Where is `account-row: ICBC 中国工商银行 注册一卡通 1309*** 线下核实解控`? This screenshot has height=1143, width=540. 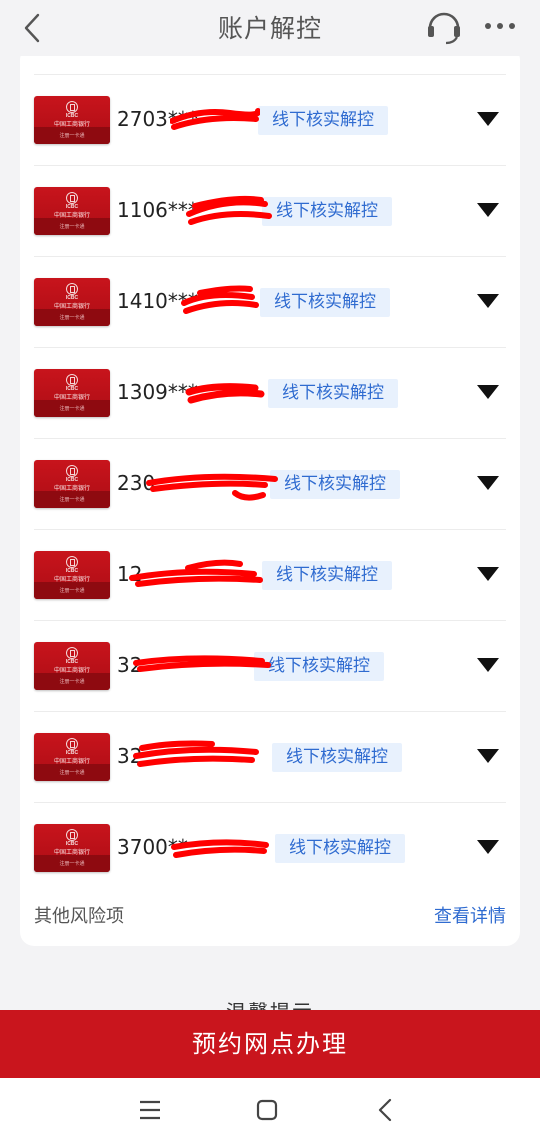
account-row: ICBC 中国工商银行 注册一卡通 1309*** 线下核实解控 is located at coordinates (270, 393).